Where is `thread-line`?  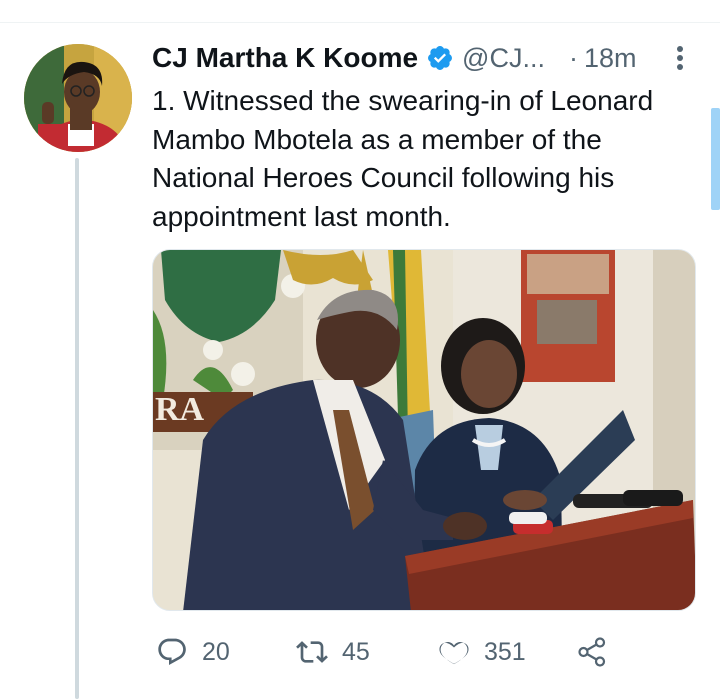
thread-line is located at coordinates (77, 428).